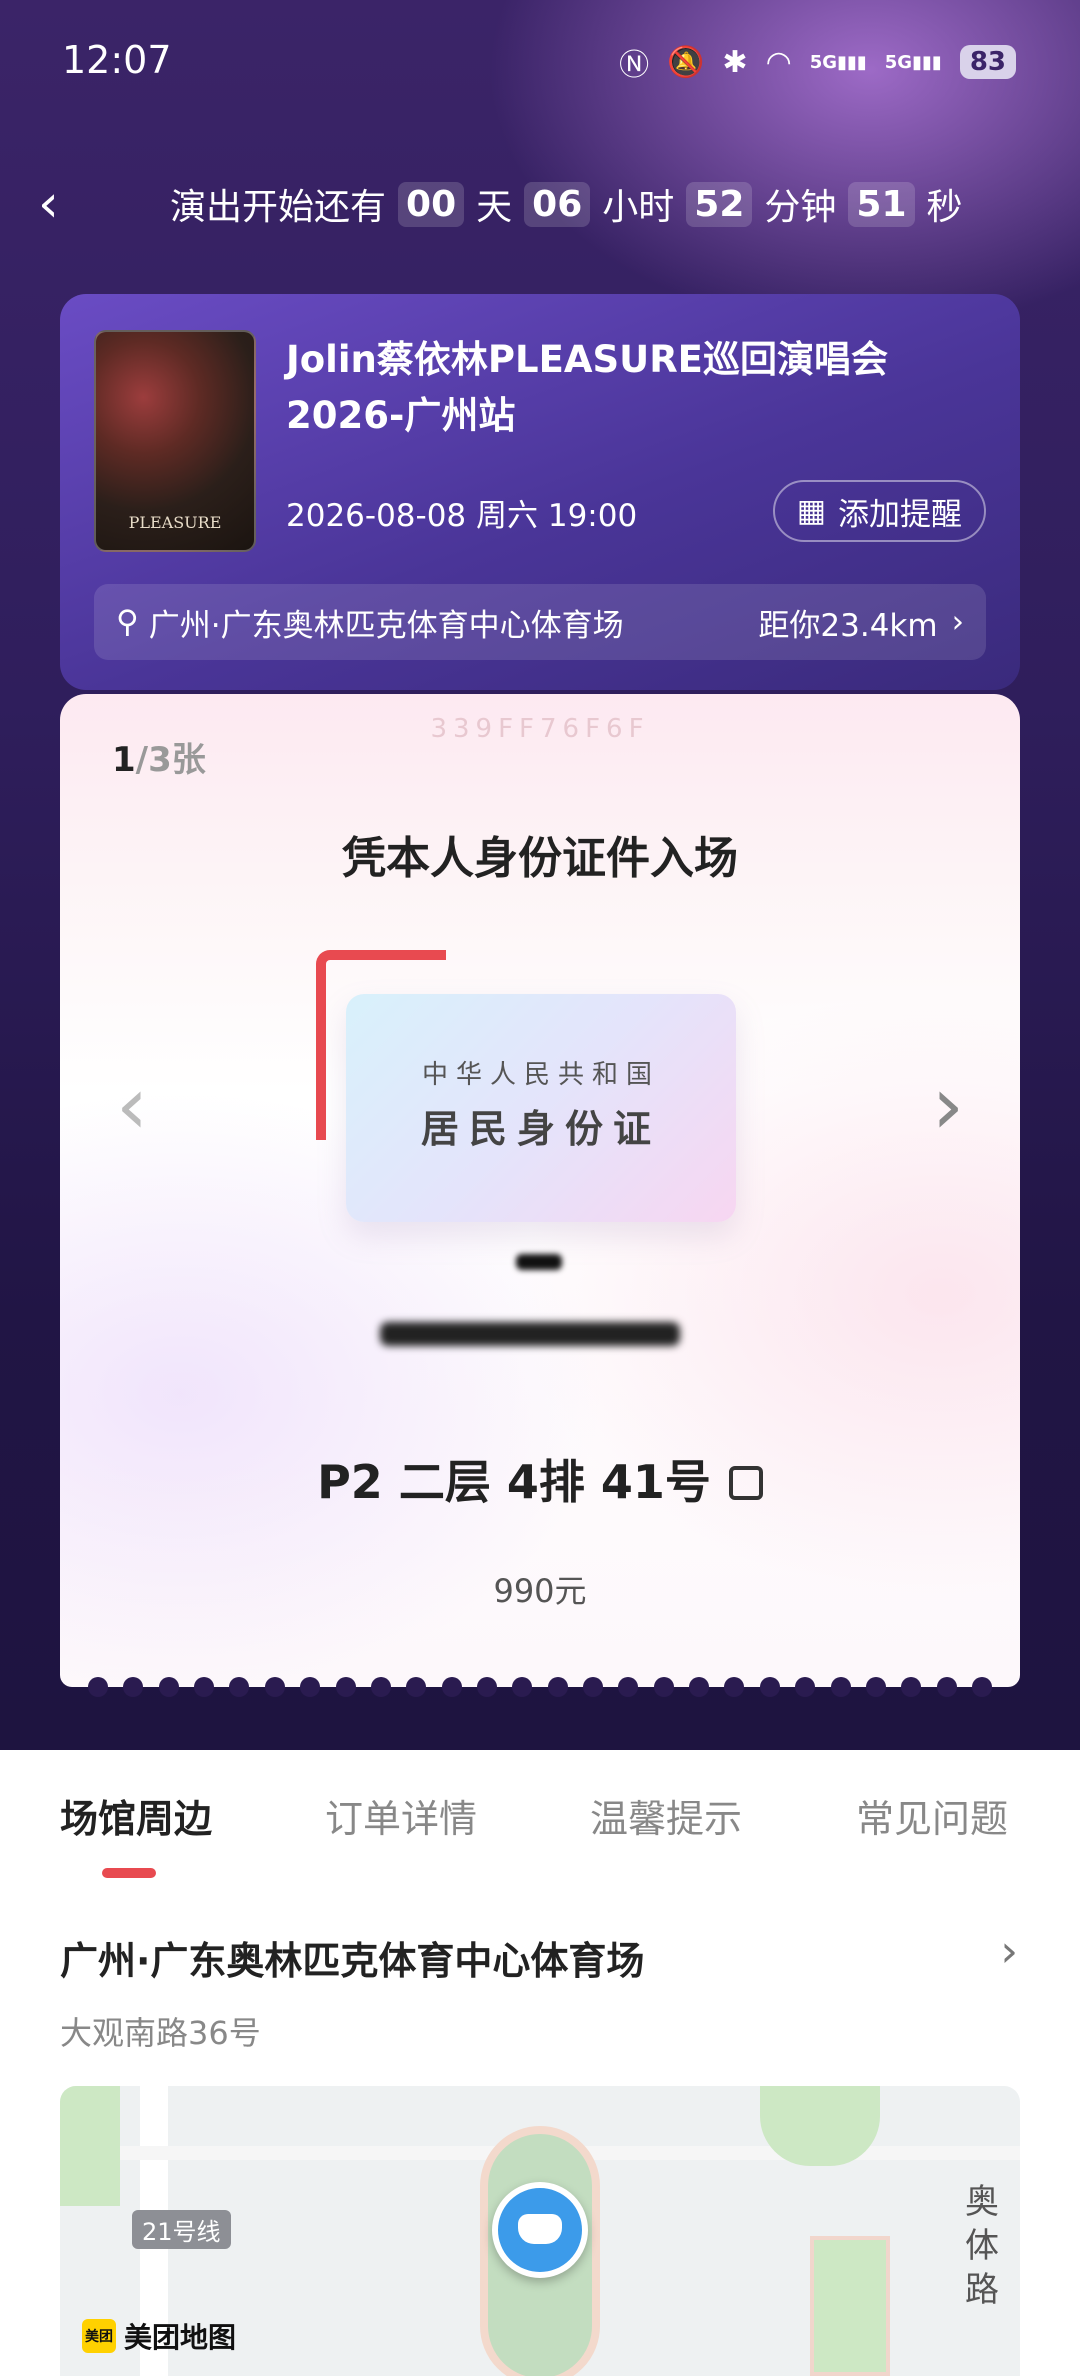 This screenshot has height=2376, width=1080. I want to click on event-poster: PLEASURE, so click(175, 441).